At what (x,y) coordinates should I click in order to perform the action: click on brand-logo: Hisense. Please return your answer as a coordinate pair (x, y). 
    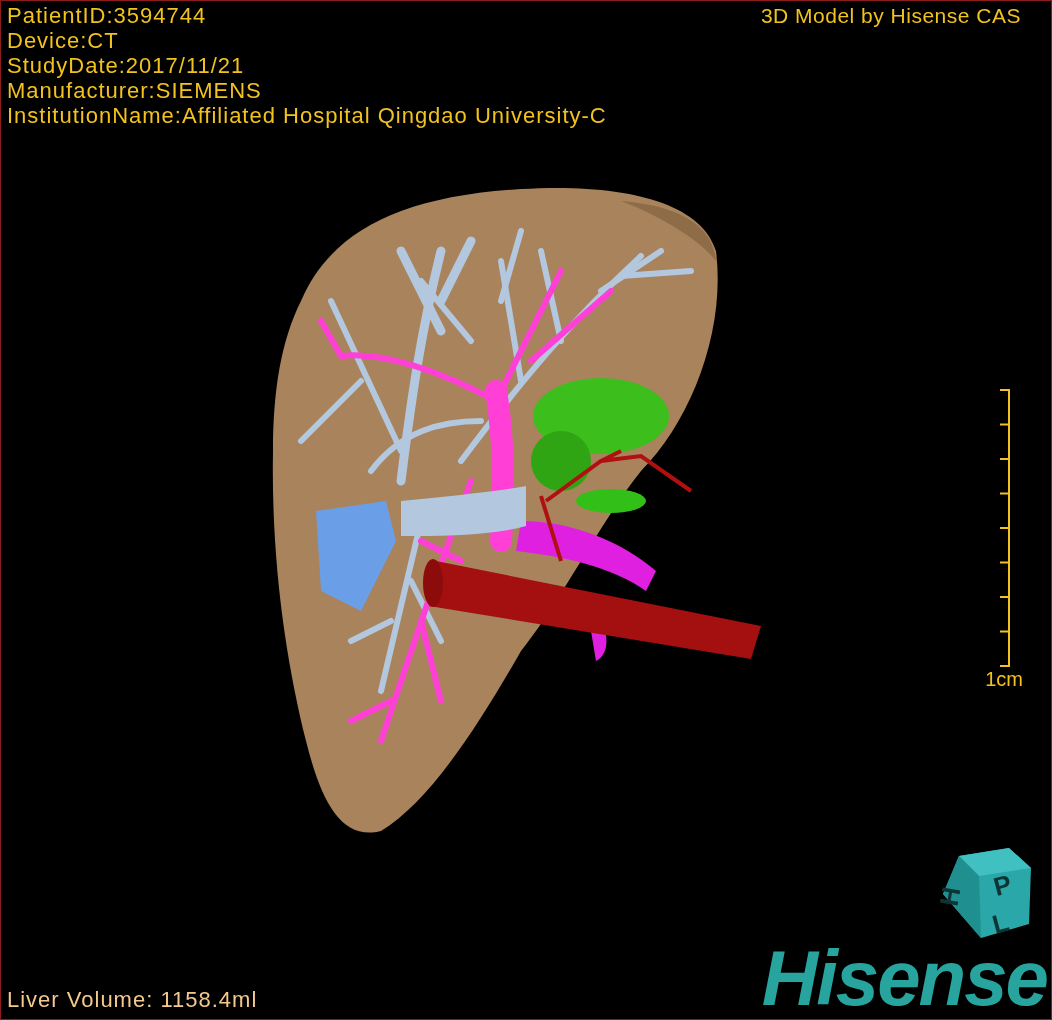
    Looking at the image, I should click on (904, 978).